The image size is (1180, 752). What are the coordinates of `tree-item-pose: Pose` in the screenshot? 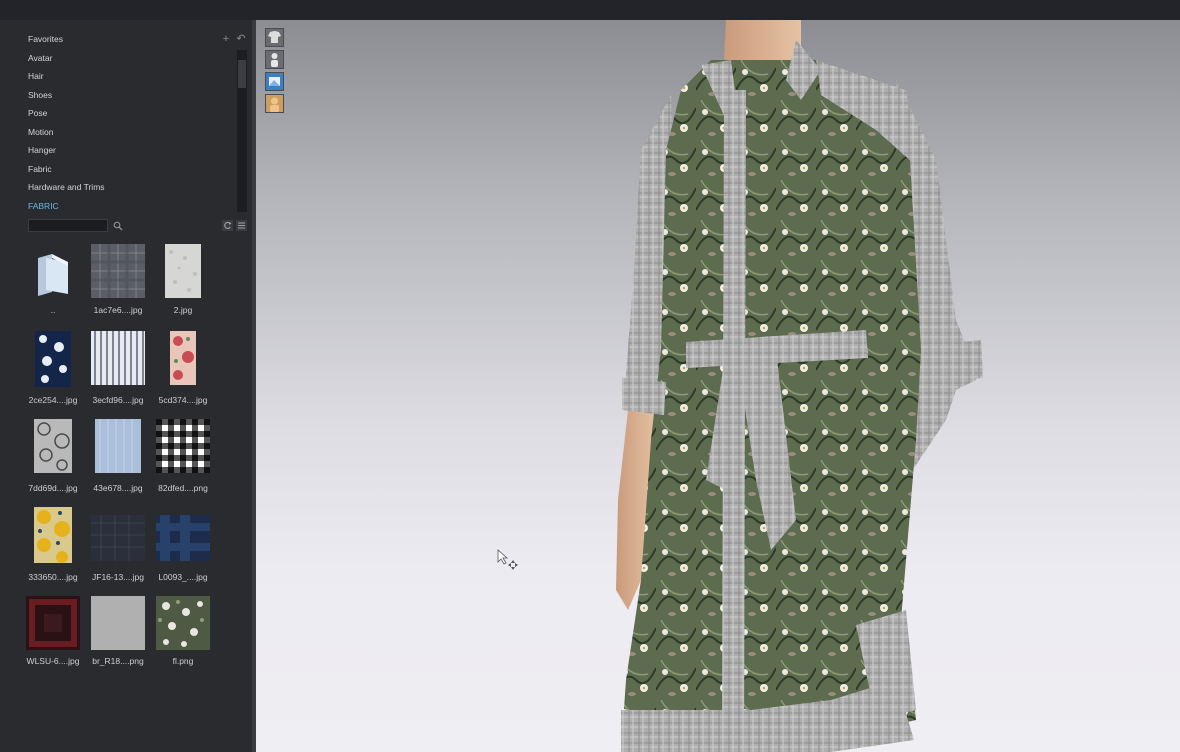 It's located at (37, 113).